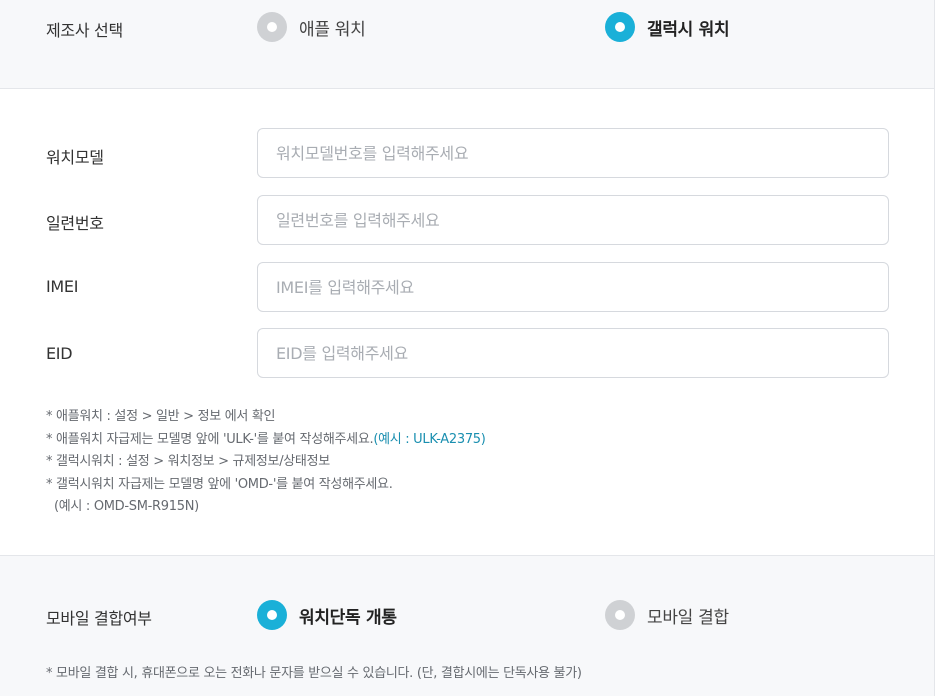 The width and height of the screenshot is (936, 696). Describe the element at coordinates (75, 157) in the screenshot. I see `watch-model-label: 워치모델` at that location.